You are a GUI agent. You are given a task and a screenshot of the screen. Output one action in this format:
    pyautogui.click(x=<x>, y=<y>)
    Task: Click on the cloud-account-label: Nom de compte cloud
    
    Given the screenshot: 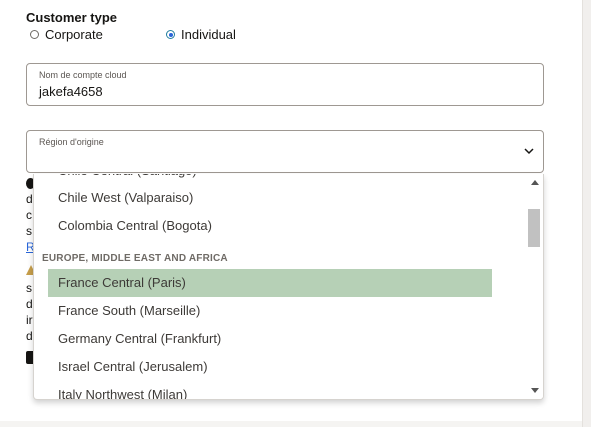 What is the action you would take?
    pyautogui.click(x=83, y=75)
    